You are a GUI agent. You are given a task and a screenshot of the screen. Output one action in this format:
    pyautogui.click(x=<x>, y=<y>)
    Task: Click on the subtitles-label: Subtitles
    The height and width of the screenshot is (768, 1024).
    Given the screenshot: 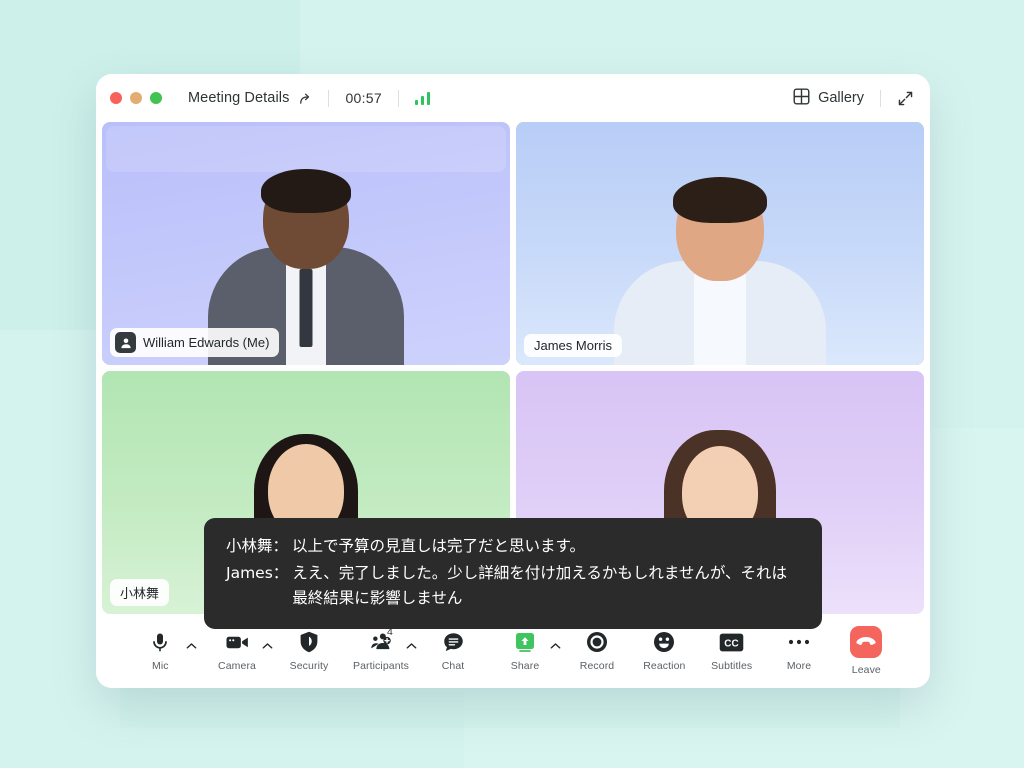 What is the action you would take?
    pyautogui.click(x=732, y=666)
    